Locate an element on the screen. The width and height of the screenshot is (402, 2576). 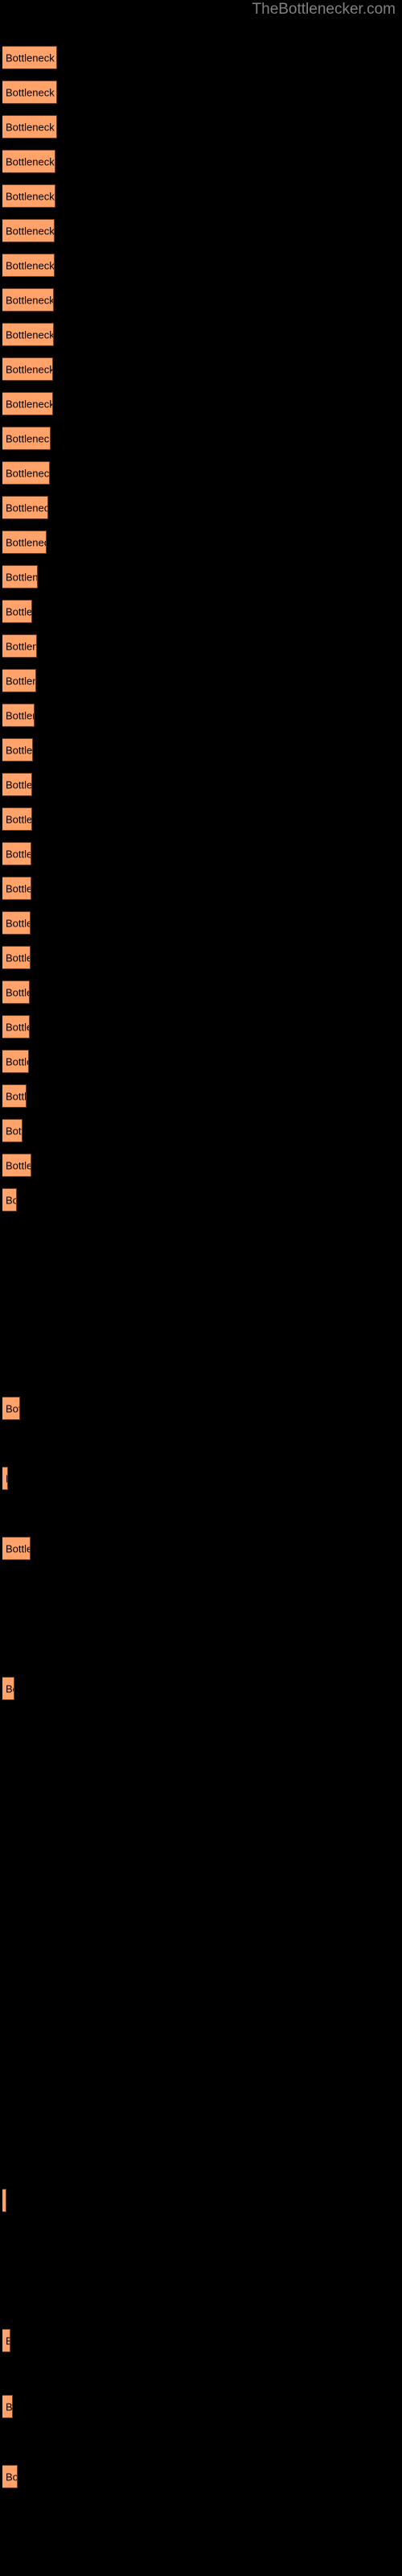
bar-29: Bottleneck result is located at coordinates (16, 1026).